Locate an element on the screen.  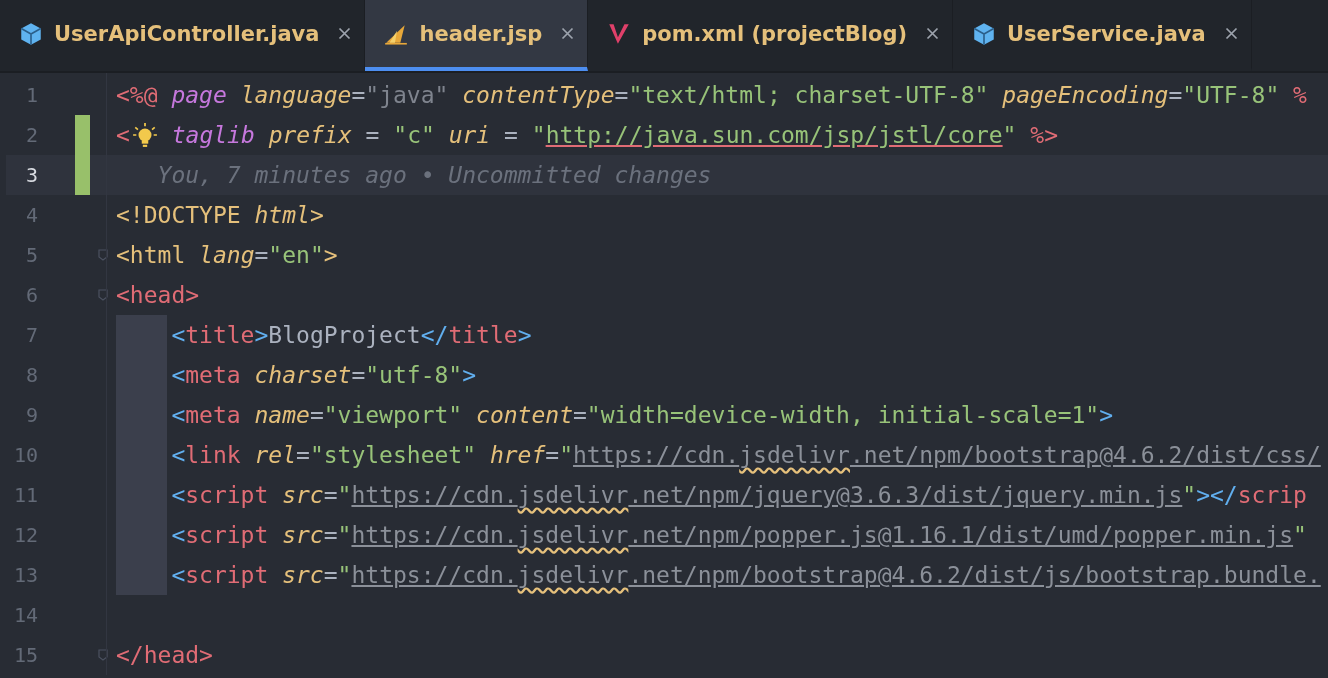
line-number: 6 is located at coordinates (31, 295).